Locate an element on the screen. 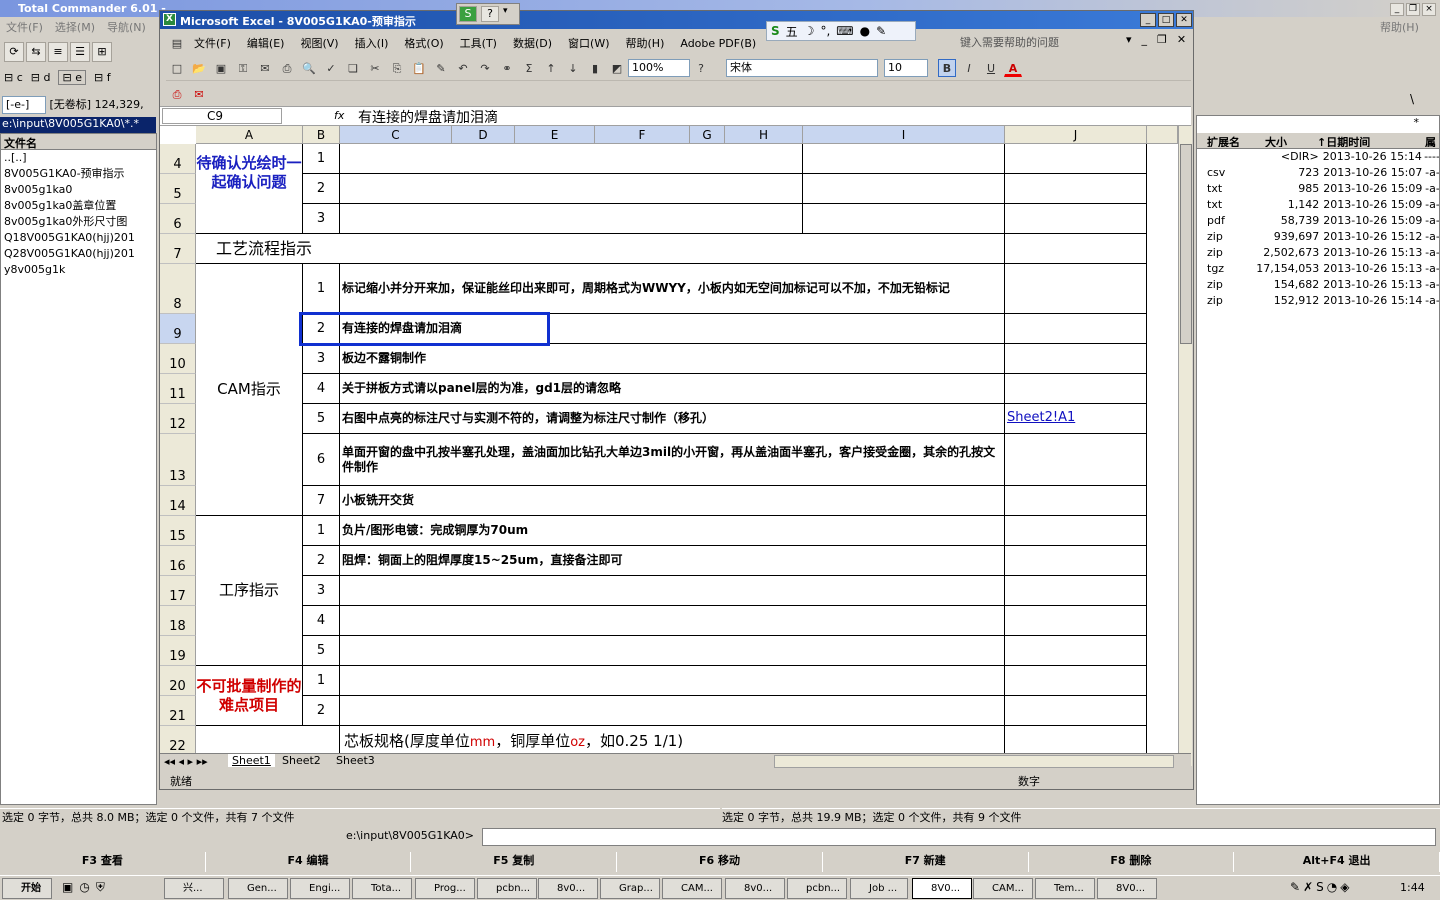 The image size is (1440, 900). right-file-row: csv 723 2013-10-26 15:07 -a- is located at coordinates (1318, 173).